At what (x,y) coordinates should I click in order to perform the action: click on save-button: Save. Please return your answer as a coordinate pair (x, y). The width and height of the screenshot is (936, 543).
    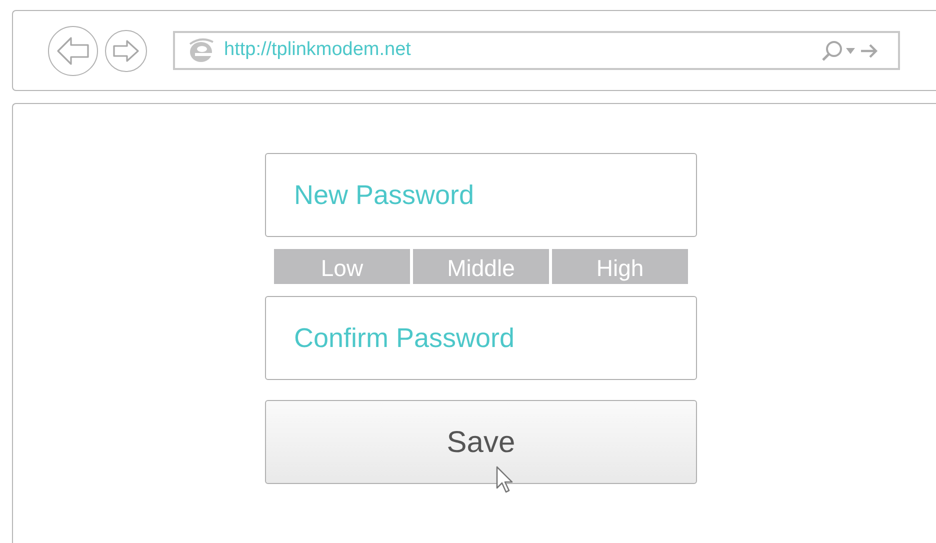
    Looking at the image, I should click on (481, 442).